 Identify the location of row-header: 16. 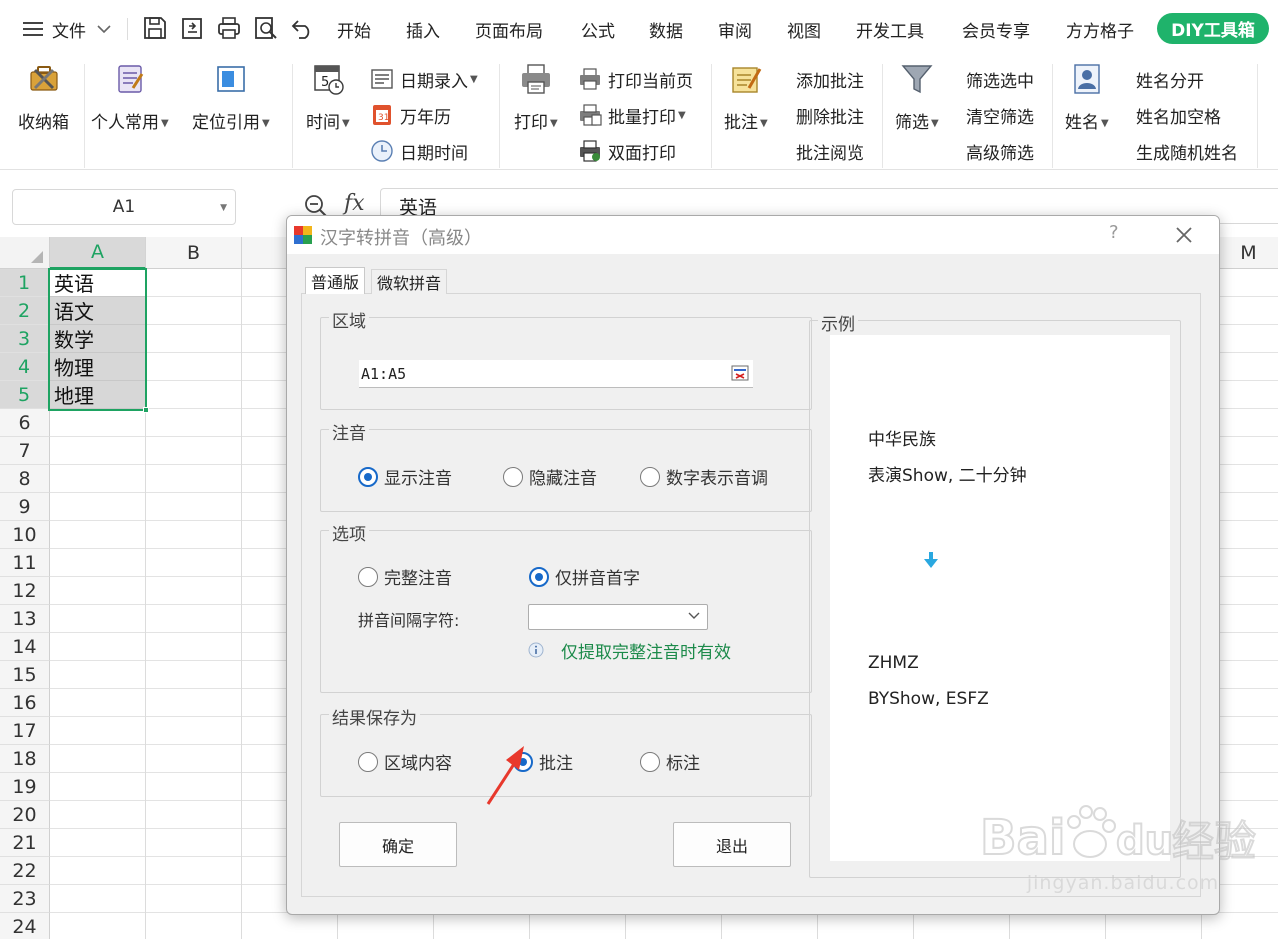
(25, 703).